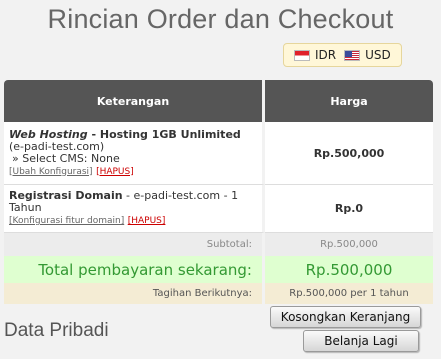 This screenshot has height=359, width=441. What do you see at coordinates (147, 221) in the screenshot?
I see `remove-domain-link: [HAPUS]` at bounding box center [147, 221].